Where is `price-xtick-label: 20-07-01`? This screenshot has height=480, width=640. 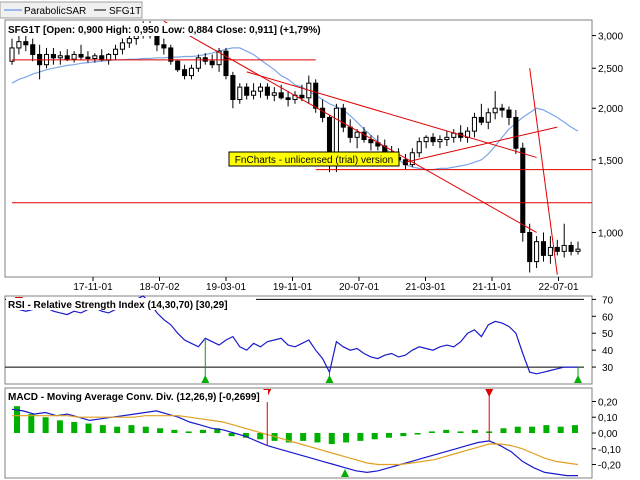
price-xtick-label: 20-07-01 is located at coordinates (359, 287).